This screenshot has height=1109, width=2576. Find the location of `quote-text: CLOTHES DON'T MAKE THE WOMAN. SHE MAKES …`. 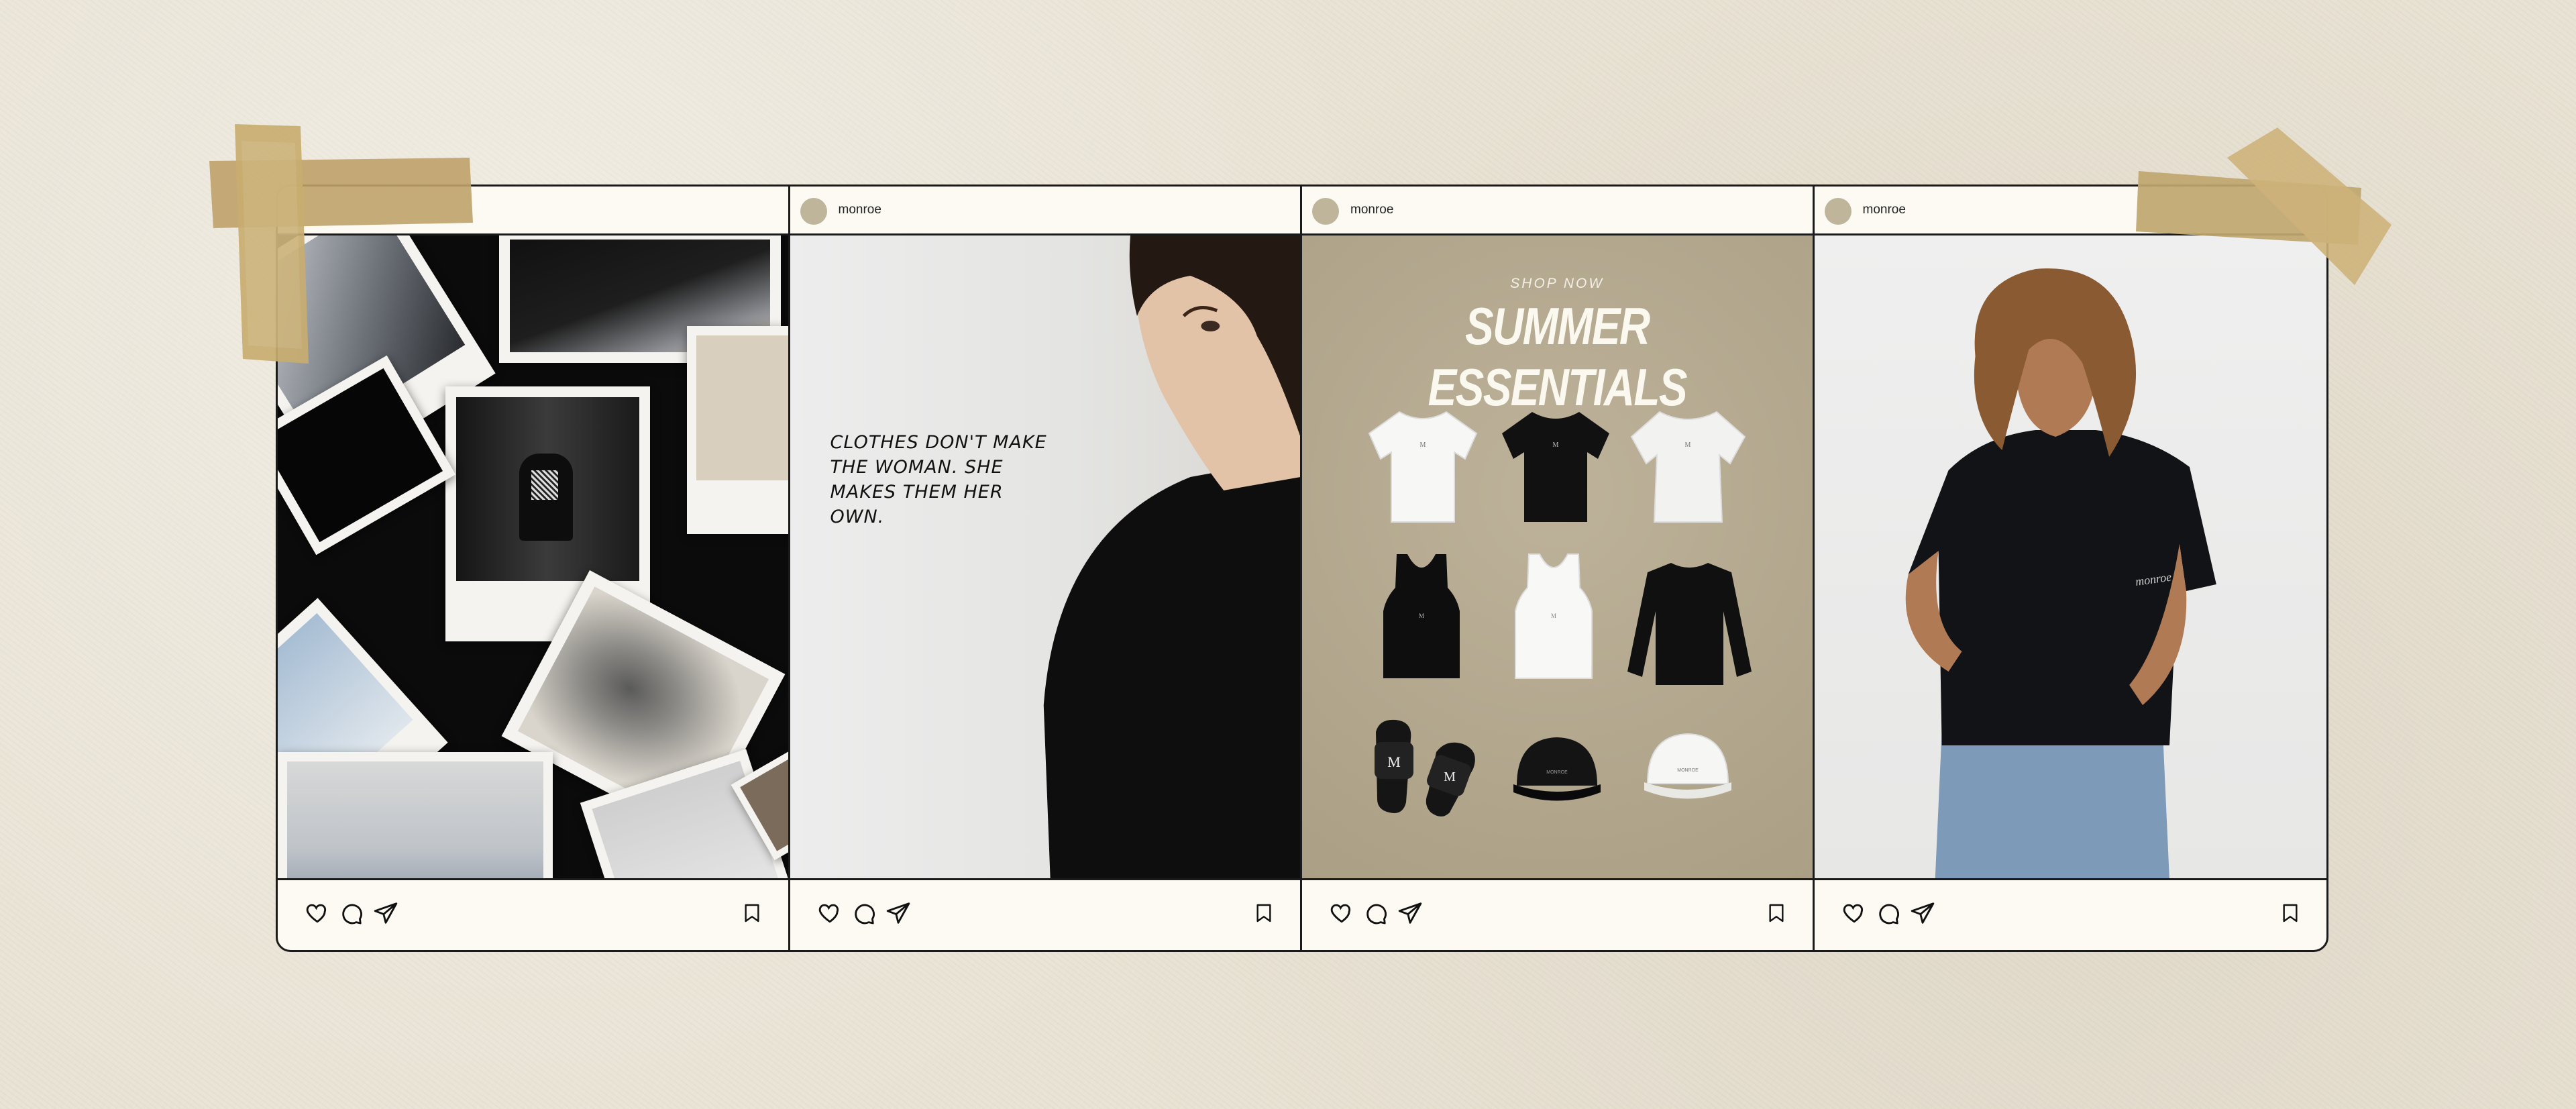

quote-text: CLOTHES DON'T MAKE THE WOMAN. SHE MAKES … is located at coordinates (938, 480).